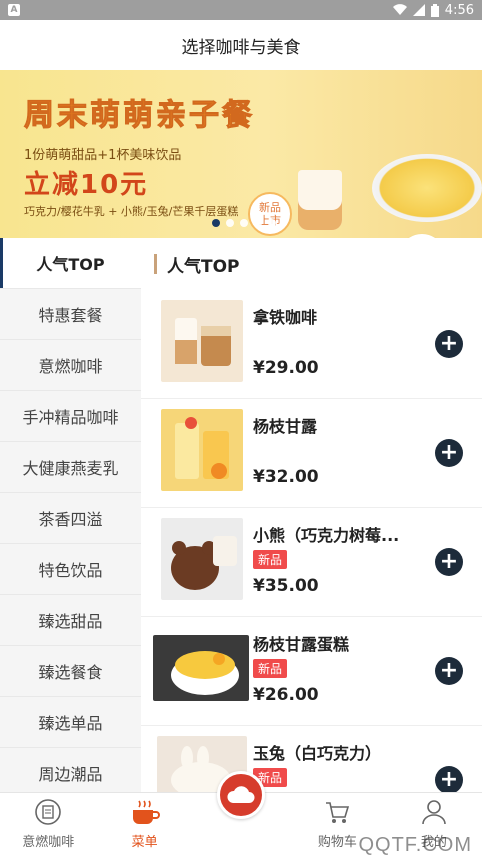  I want to click on list-item: 小熊（巧克力树莓... 新品 ¥35.00 +, so click(311, 562).